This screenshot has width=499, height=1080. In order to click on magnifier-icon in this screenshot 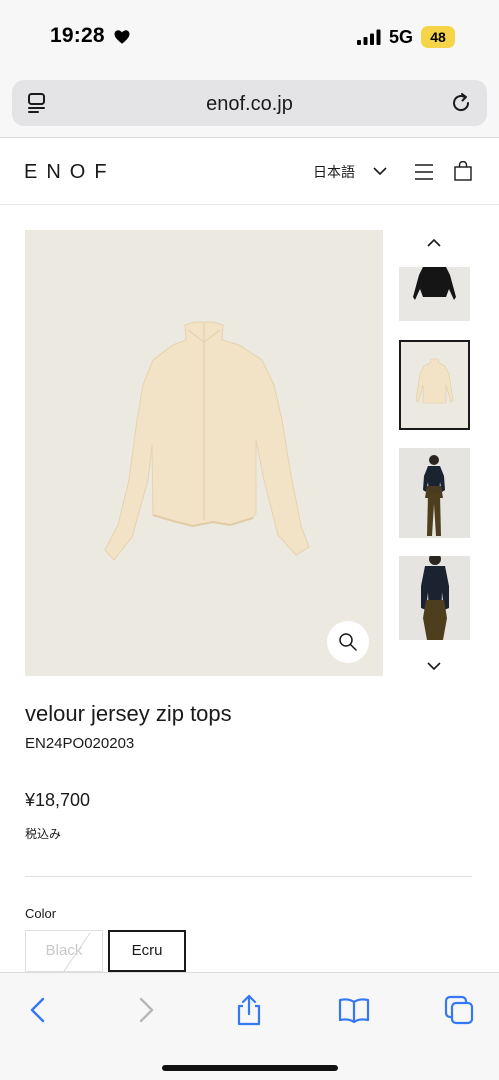, I will do `click(348, 642)`.